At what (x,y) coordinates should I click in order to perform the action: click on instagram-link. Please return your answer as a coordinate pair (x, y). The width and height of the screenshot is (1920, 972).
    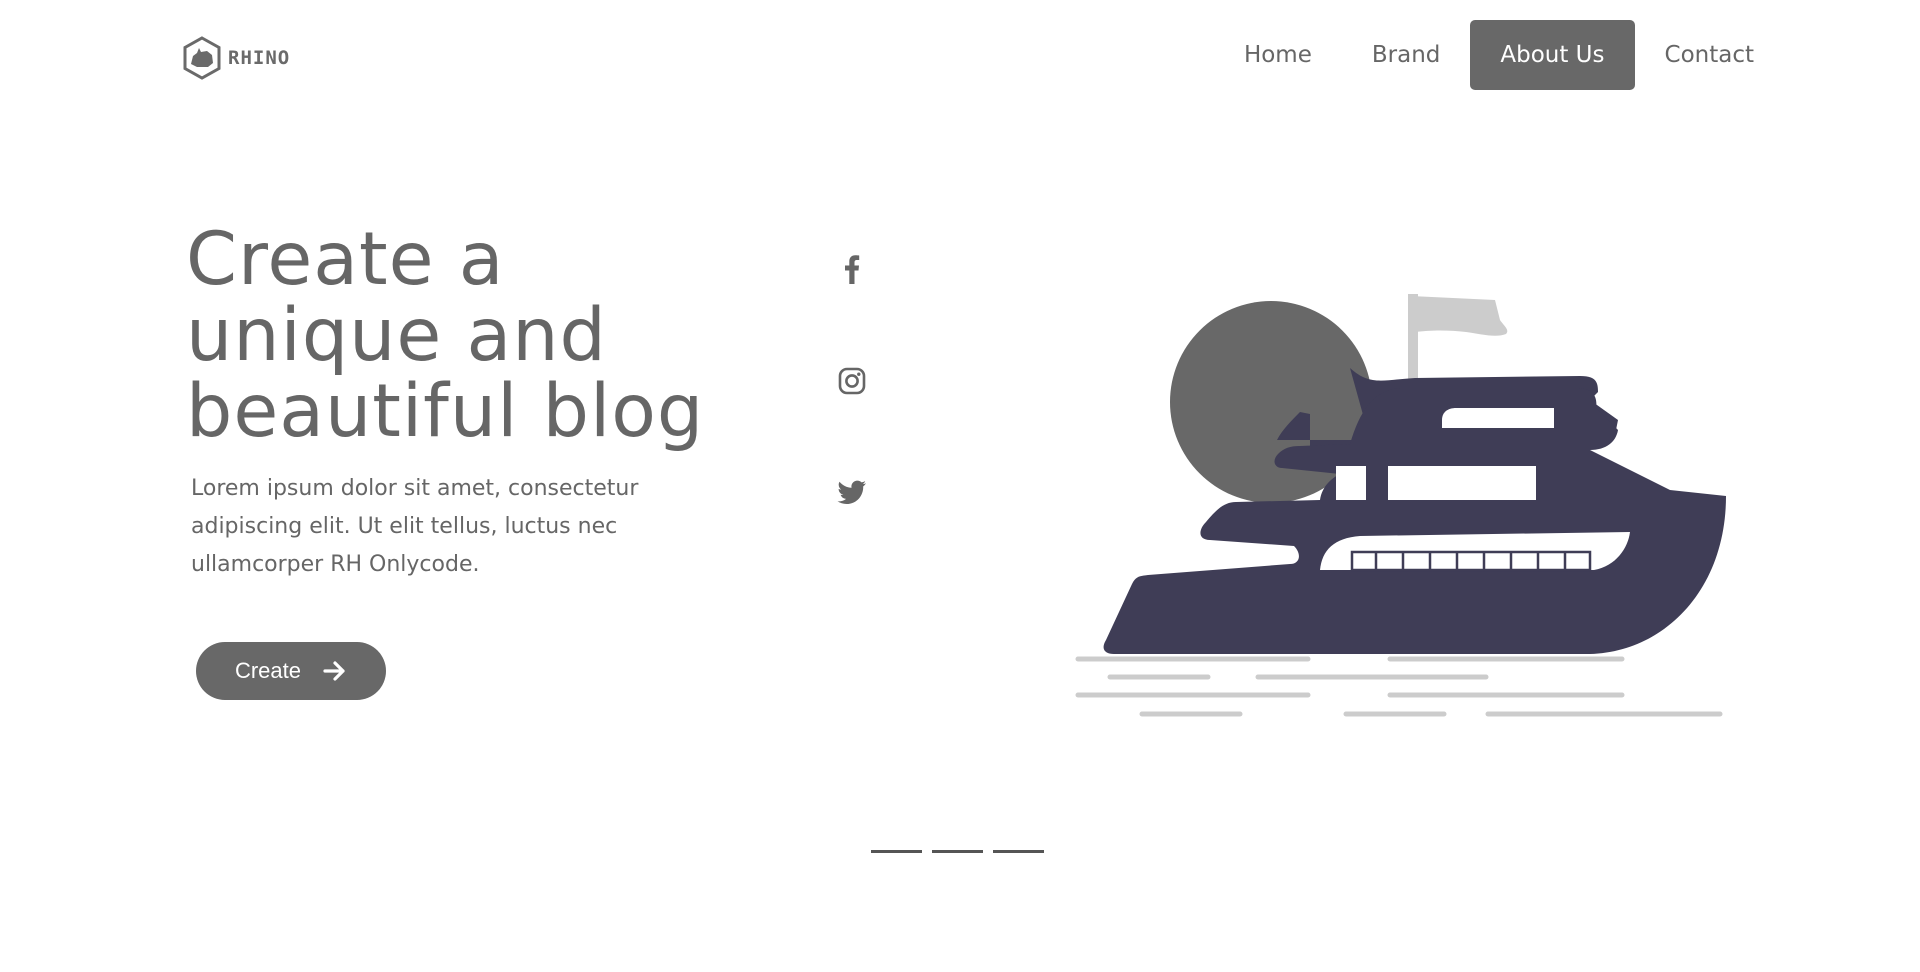
    Looking at the image, I should click on (852, 381).